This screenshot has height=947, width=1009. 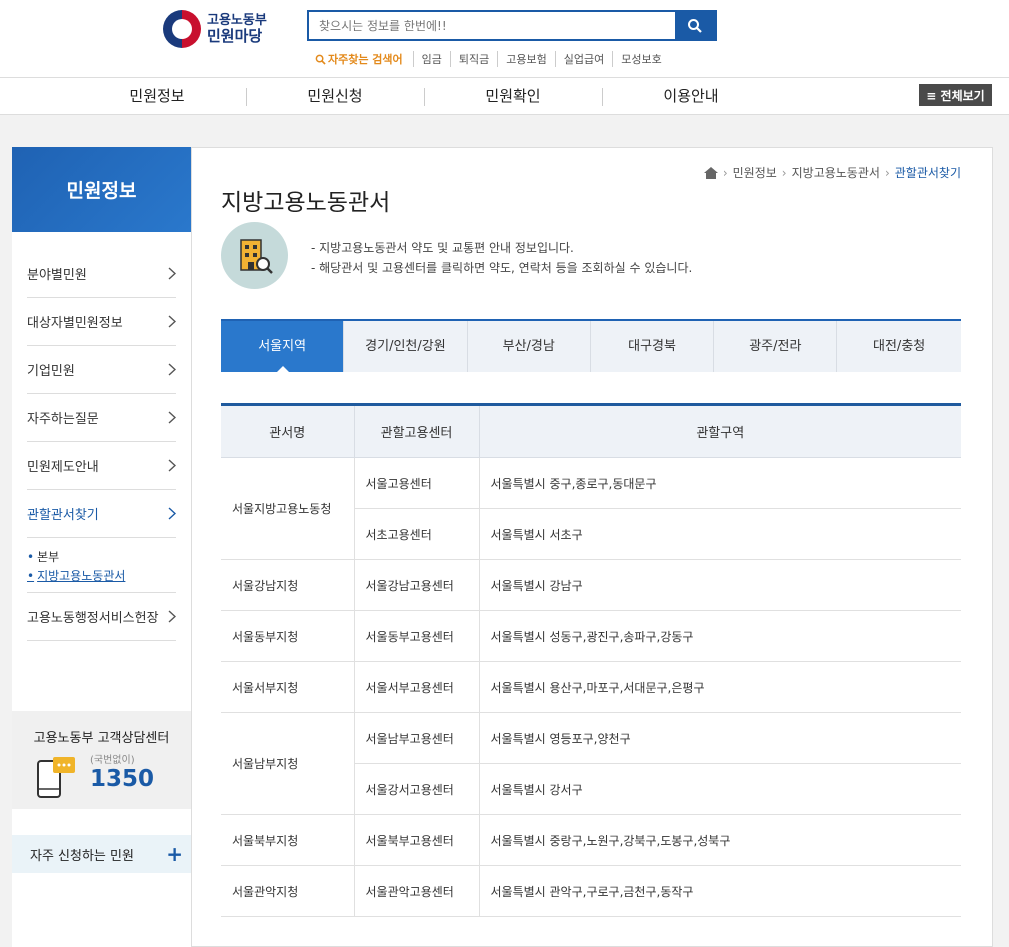 I want to click on area-cell: 서울특별시 강서구, so click(x=720, y=789).